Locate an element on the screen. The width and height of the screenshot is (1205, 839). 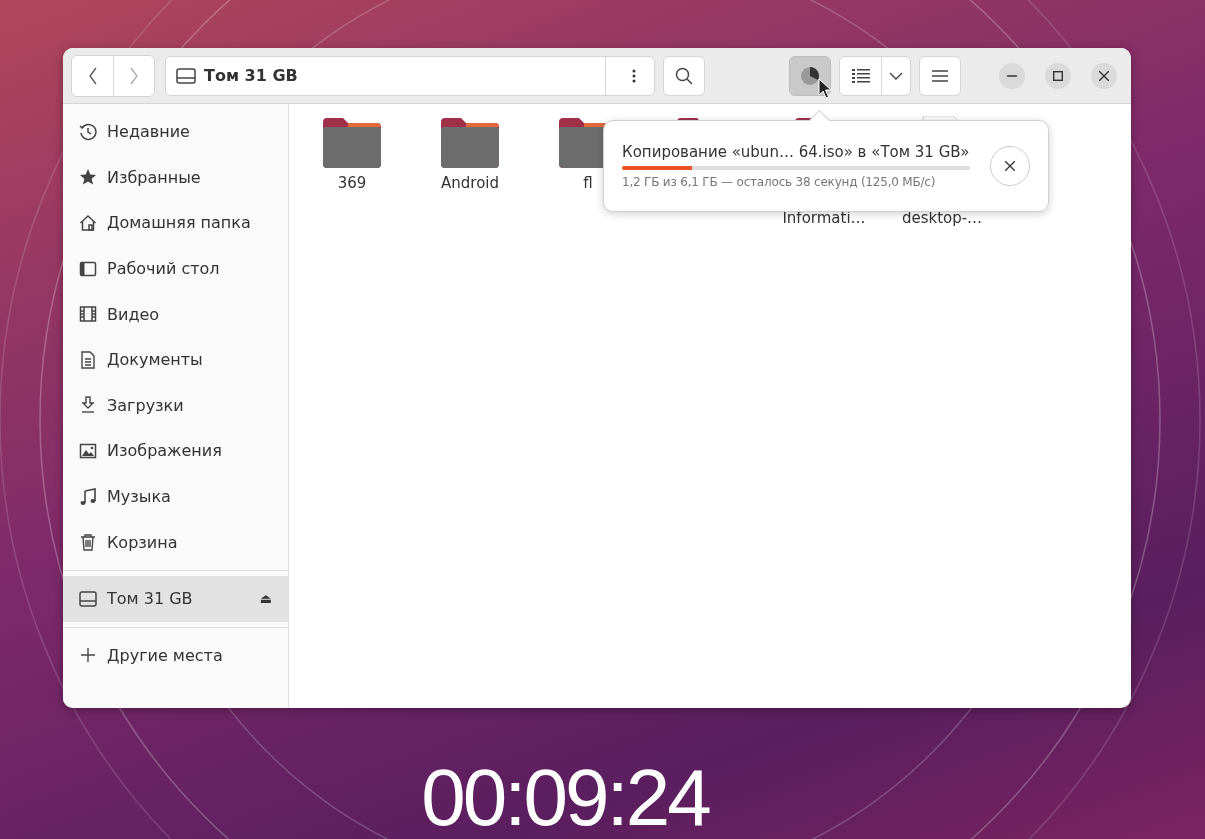
file-name: fl is located at coordinates (588, 183).